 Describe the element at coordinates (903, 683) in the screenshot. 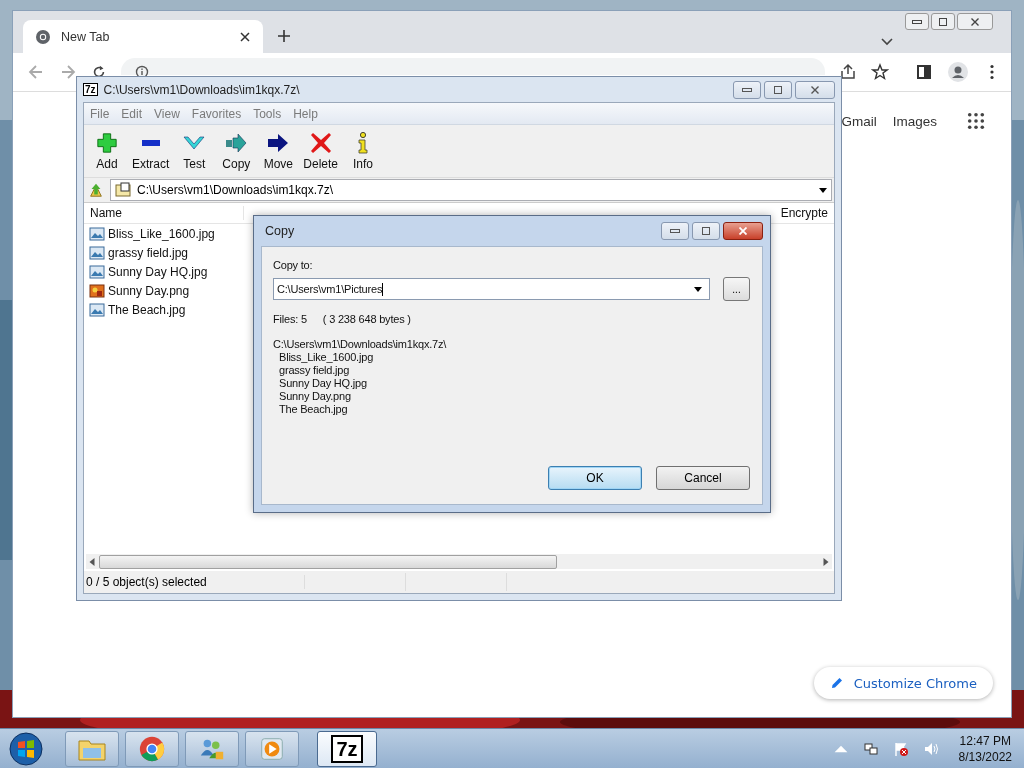

I see `customize-chrome-button: Customize Chrome` at that location.